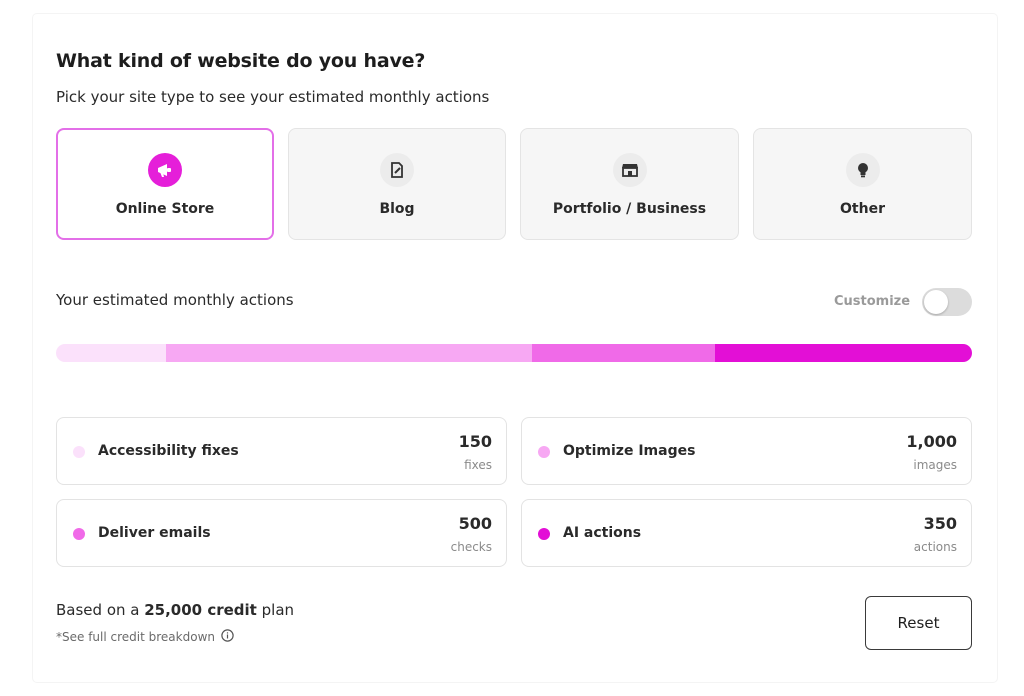 The height and width of the screenshot is (696, 1024). I want to click on usage-bar, so click(514, 353).